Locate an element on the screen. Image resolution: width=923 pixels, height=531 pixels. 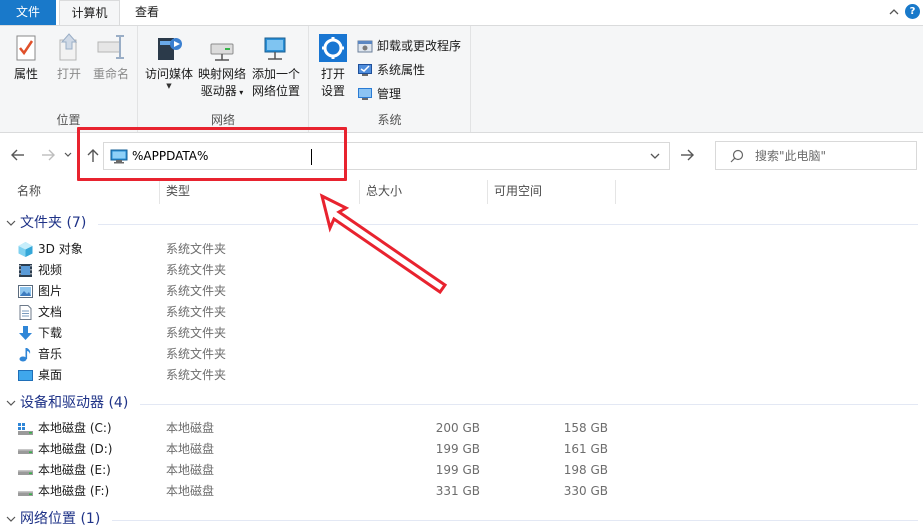
item-name: 视频 is located at coordinates (50, 270).